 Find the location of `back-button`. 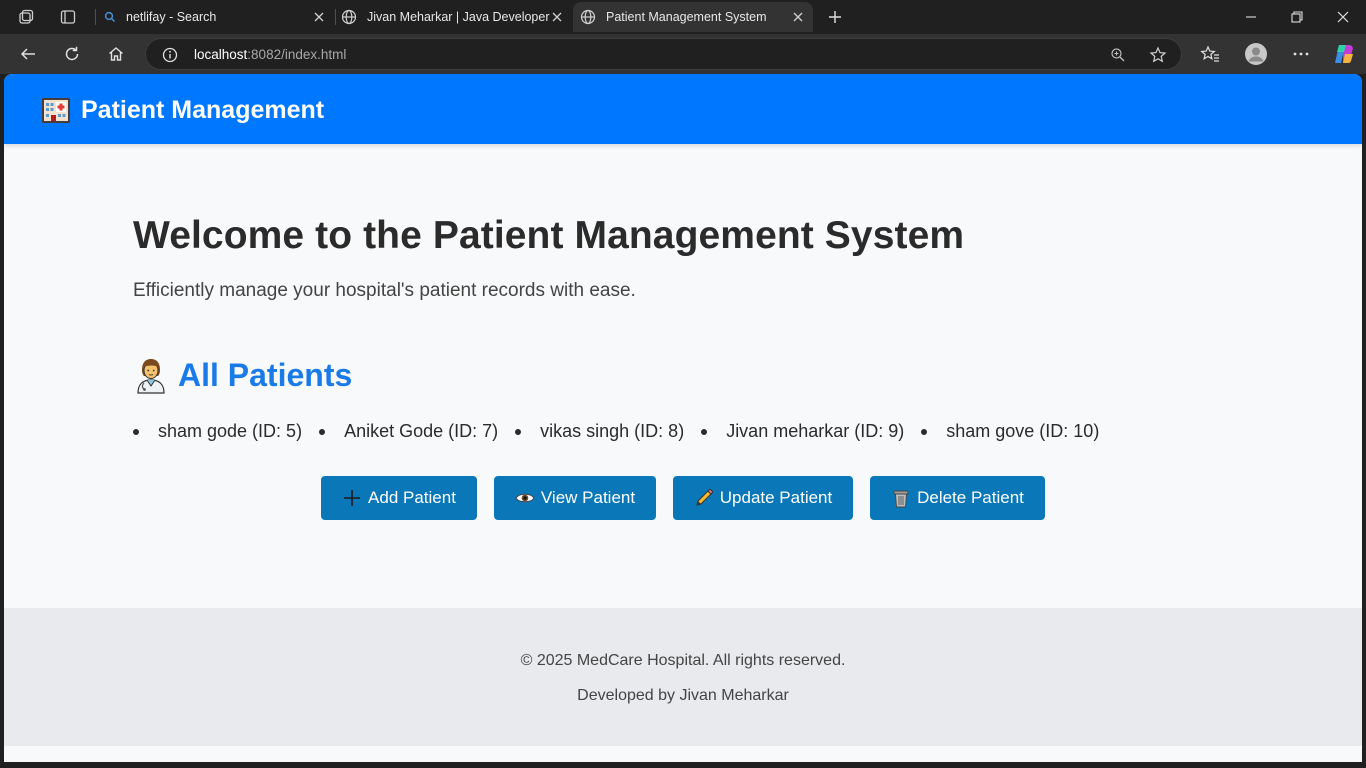

back-button is located at coordinates (28, 54).